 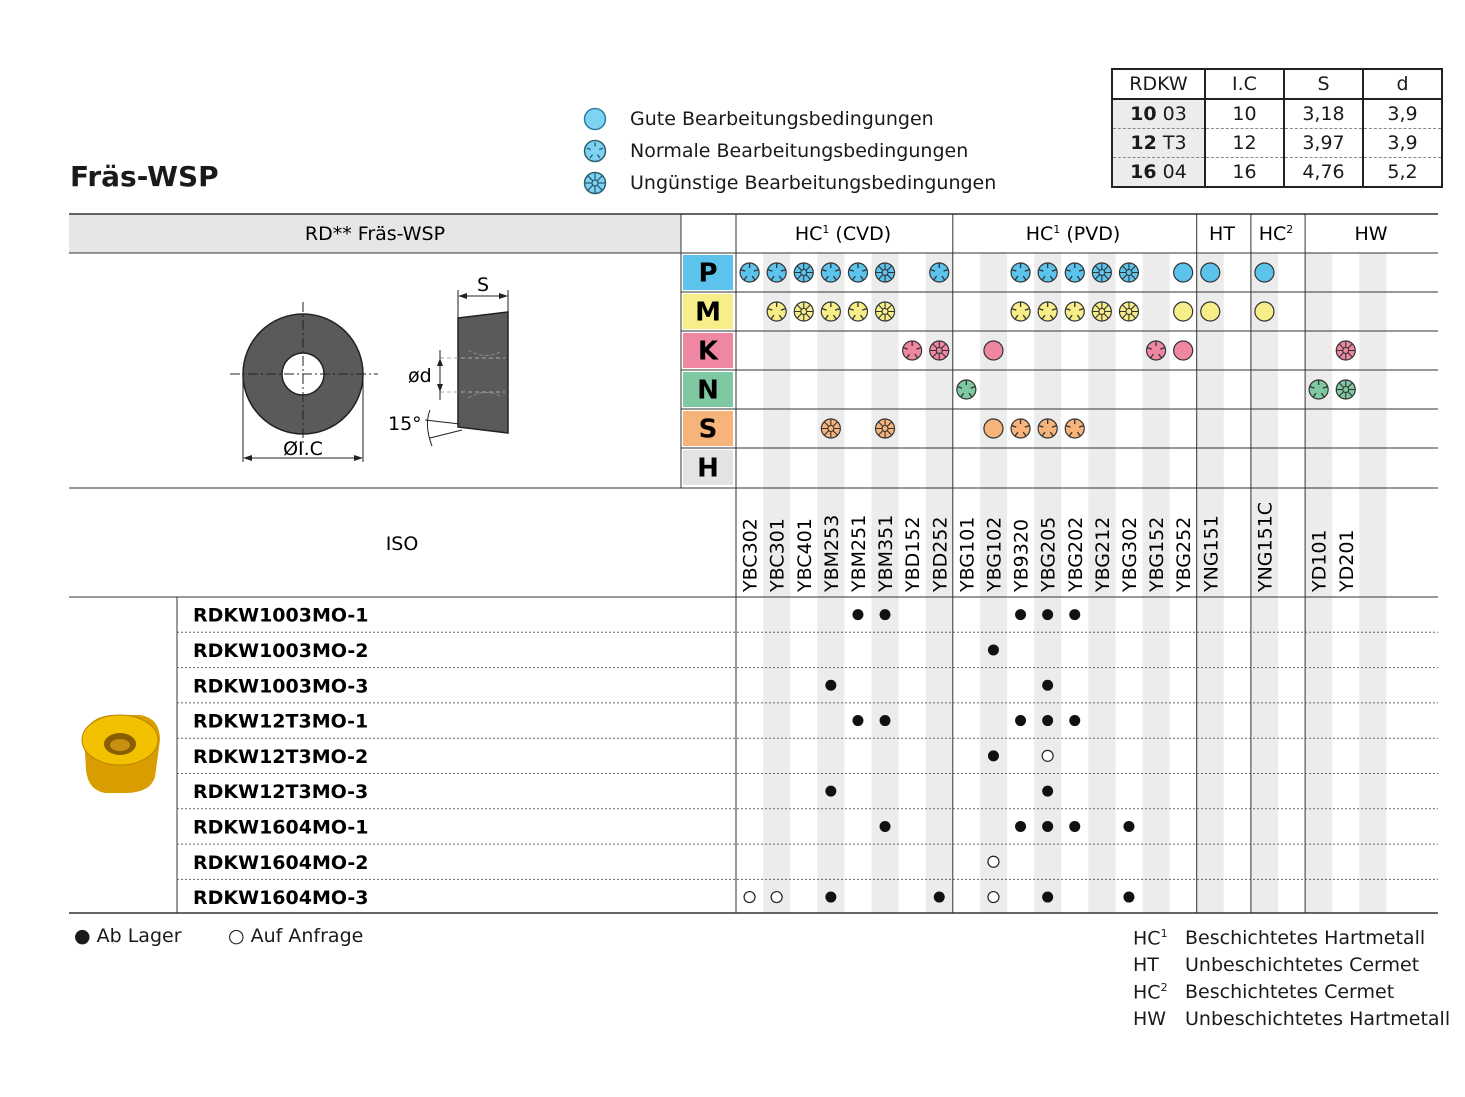 What do you see at coordinates (1049, 555) in the screenshot?
I see `grade-label: YBG205` at bounding box center [1049, 555].